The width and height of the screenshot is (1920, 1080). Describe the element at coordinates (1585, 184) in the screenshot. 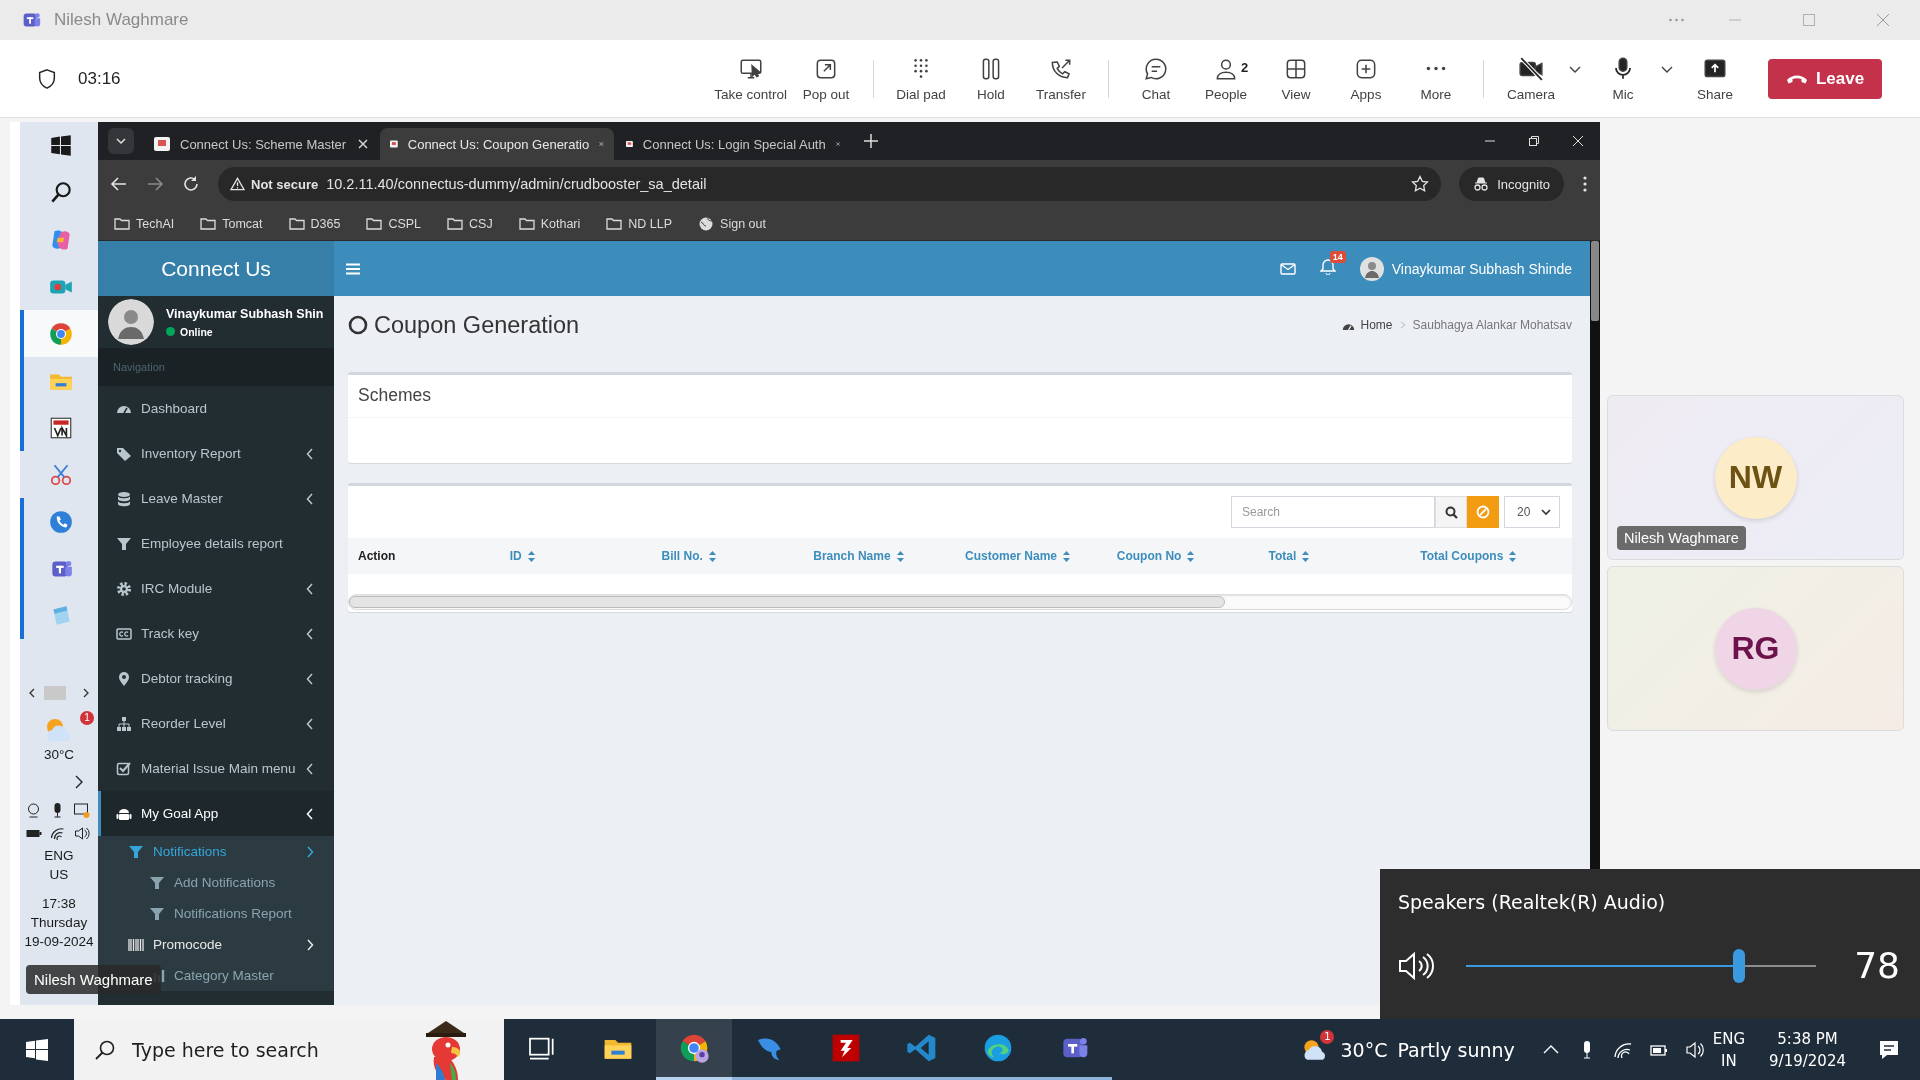

I see `menu-icon` at that location.